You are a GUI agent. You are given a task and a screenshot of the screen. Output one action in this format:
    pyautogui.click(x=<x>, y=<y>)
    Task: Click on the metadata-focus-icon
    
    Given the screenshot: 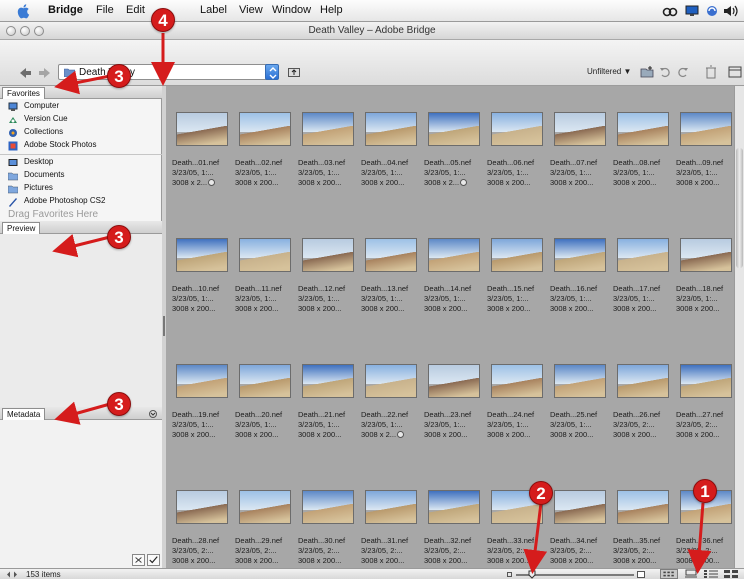 What is the action you would take?
    pyautogui.click(x=138, y=560)
    